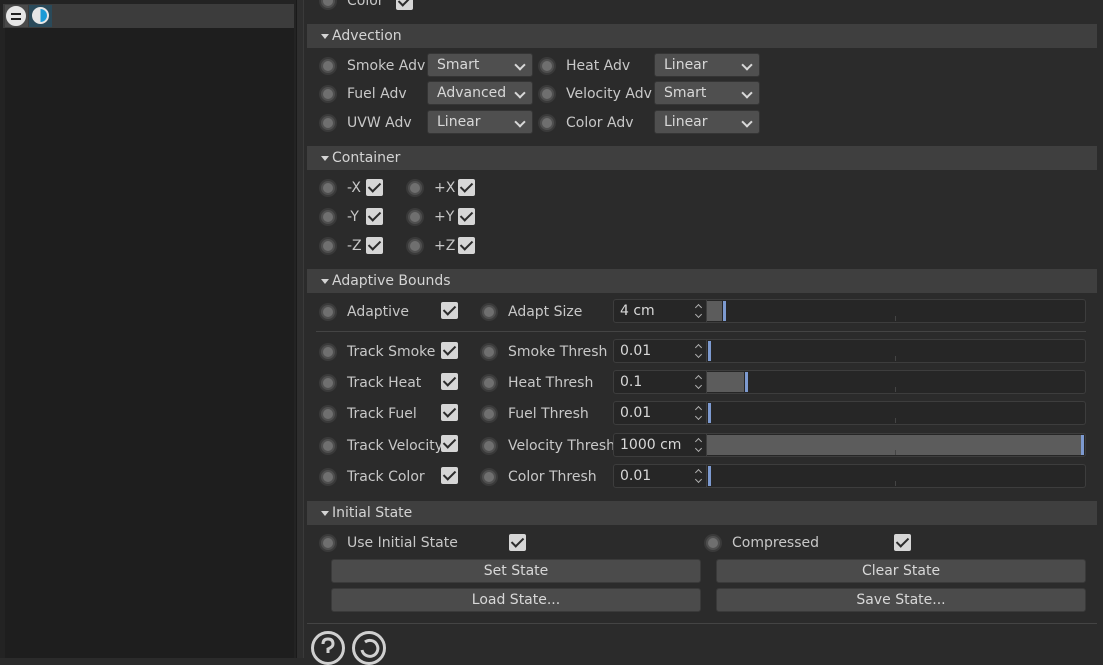 This screenshot has width=1103, height=665. What do you see at coordinates (415, 246) in the screenshot?
I see `pos-z-keyframe-radio` at bounding box center [415, 246].